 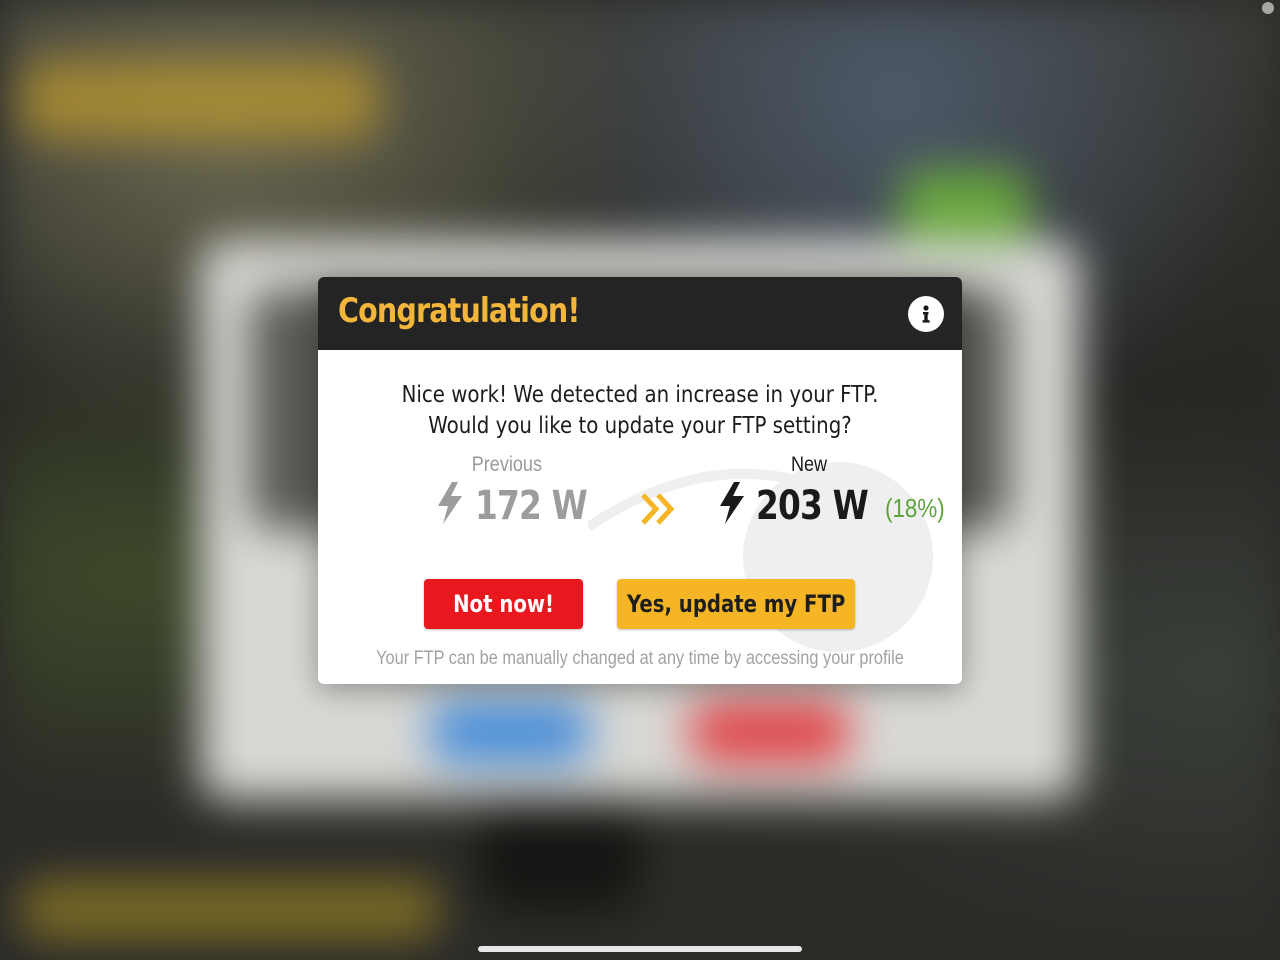 What do you see at coordinates (658, 509) in the screenshot?
I see `double-chevron-right-icon` at bounding box center [658, 509].